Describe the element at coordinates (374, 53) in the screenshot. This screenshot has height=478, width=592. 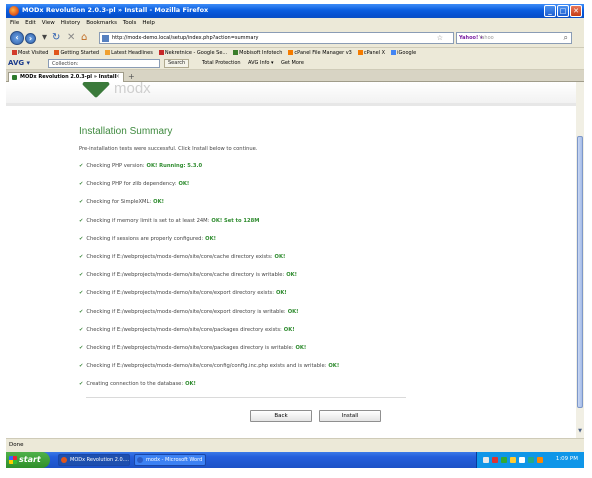
I see `bookmark-label: cPanel X` at that location.